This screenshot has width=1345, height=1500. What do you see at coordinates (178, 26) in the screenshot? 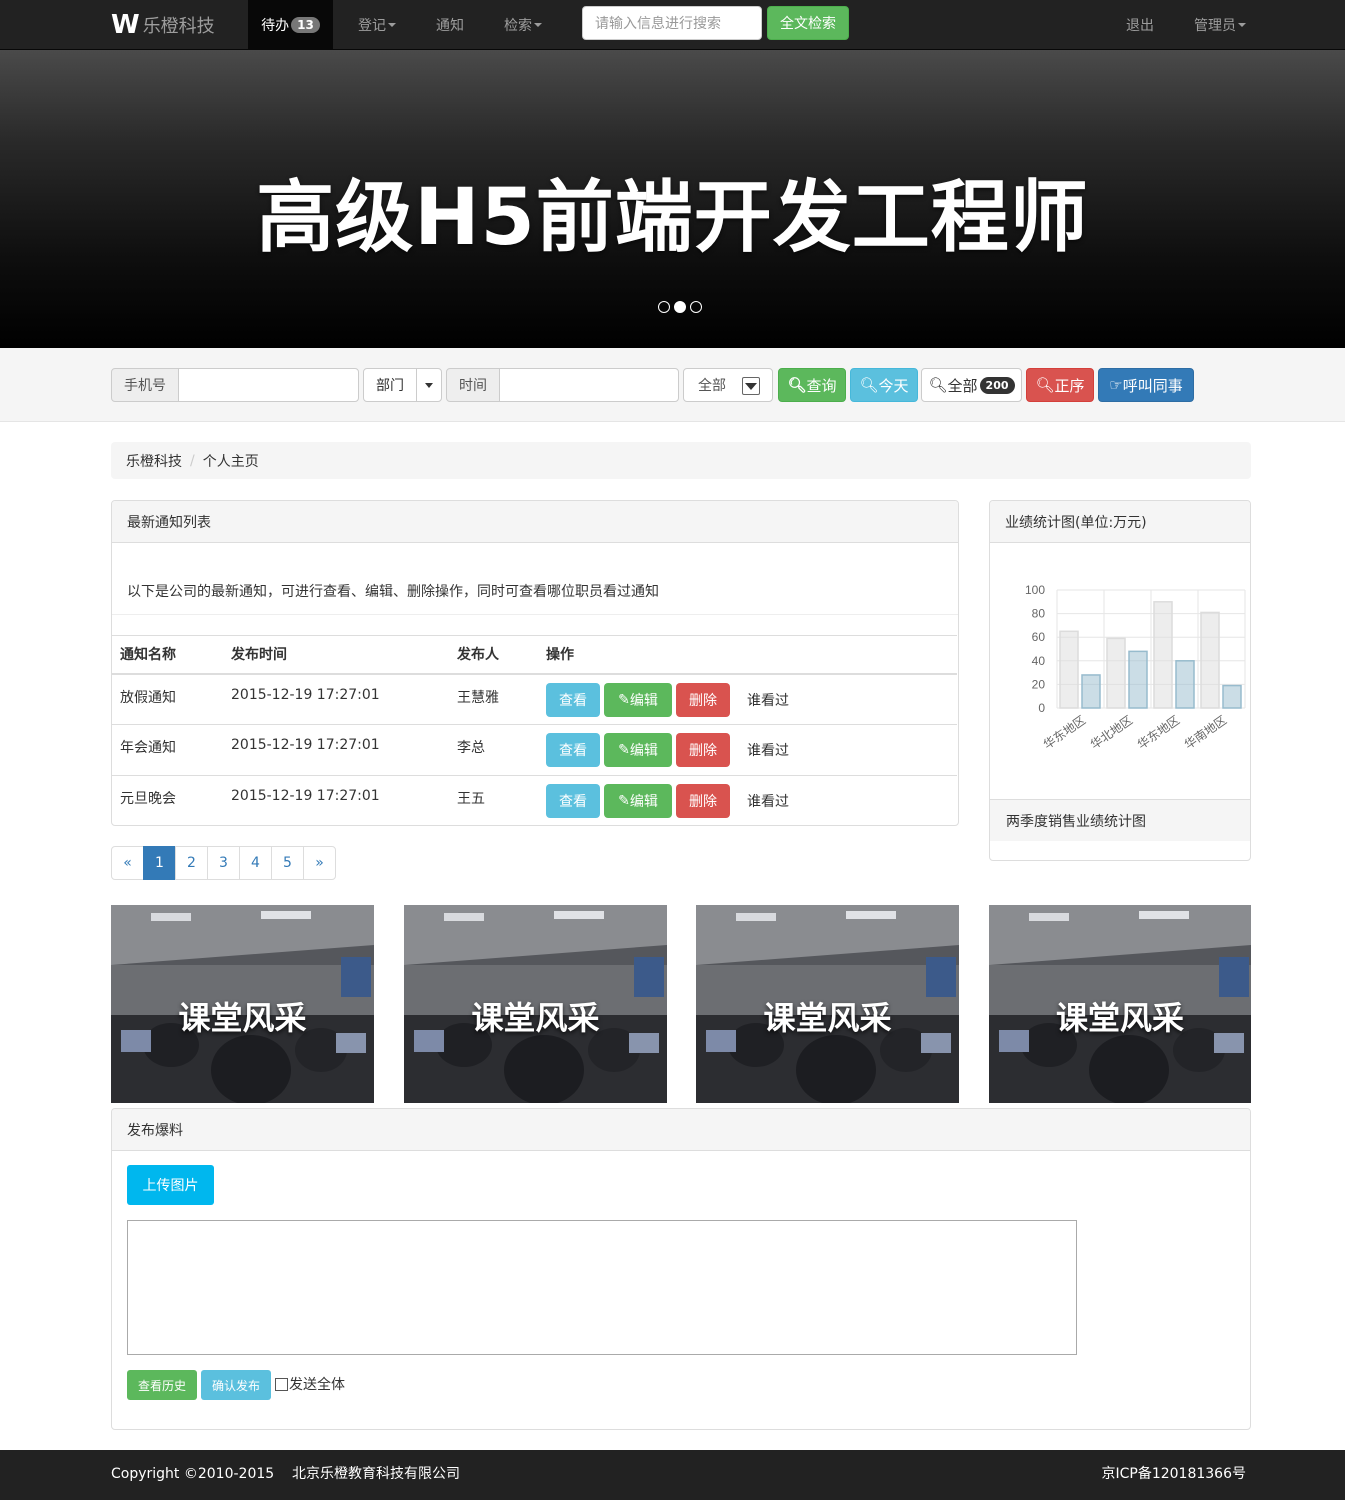
I see `brand-name: 乐橙科技` at bounding box center [178, 26].